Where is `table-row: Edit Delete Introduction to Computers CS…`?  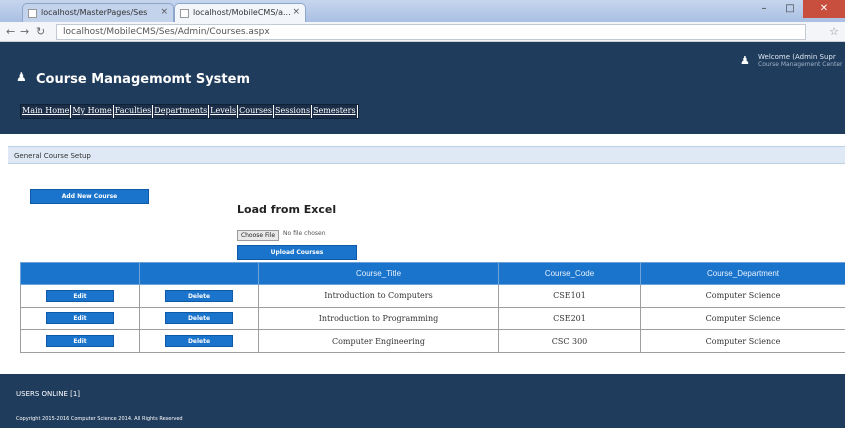 table-row: Edit Delete Introduction to Computers CS… is located at coordinates (432, 296).